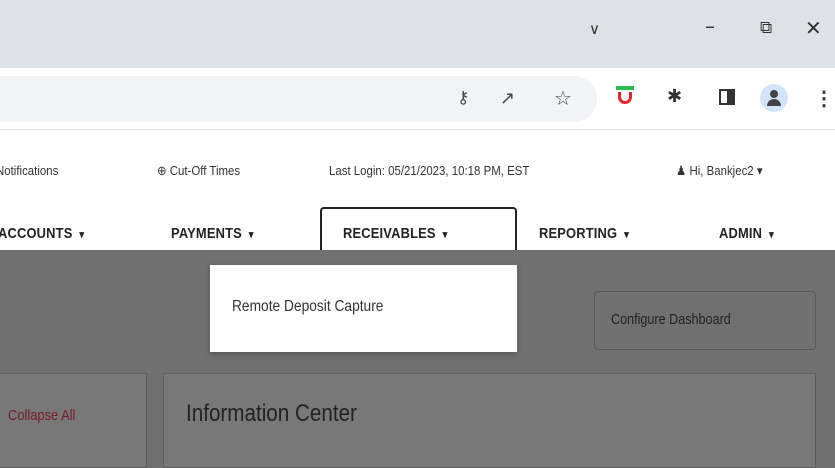 Image resolution: width=835 pixels, height=468 pixels. What do you see at coordinates (417, 34) in the screenshot?
I see `browser-titlebar: ∨ – ⧉ ✕` at bounding box center [417, 34].